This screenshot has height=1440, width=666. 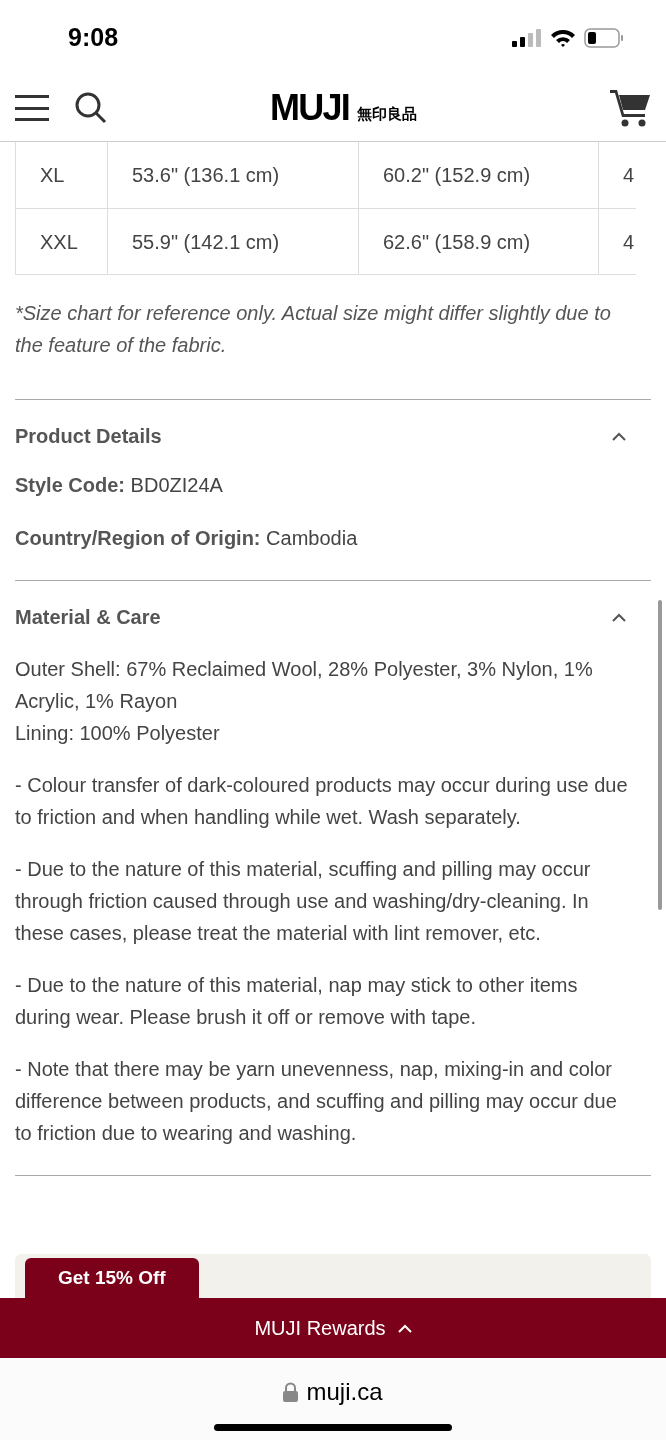 What do you see at coordinates (32, 108) in the screenshot?
I see `menu-button` at bounding box center [32, 108].